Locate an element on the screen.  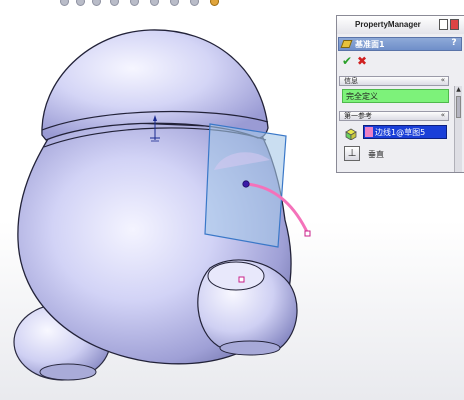
cube-reference-icon is located at coordinates (351, 134).